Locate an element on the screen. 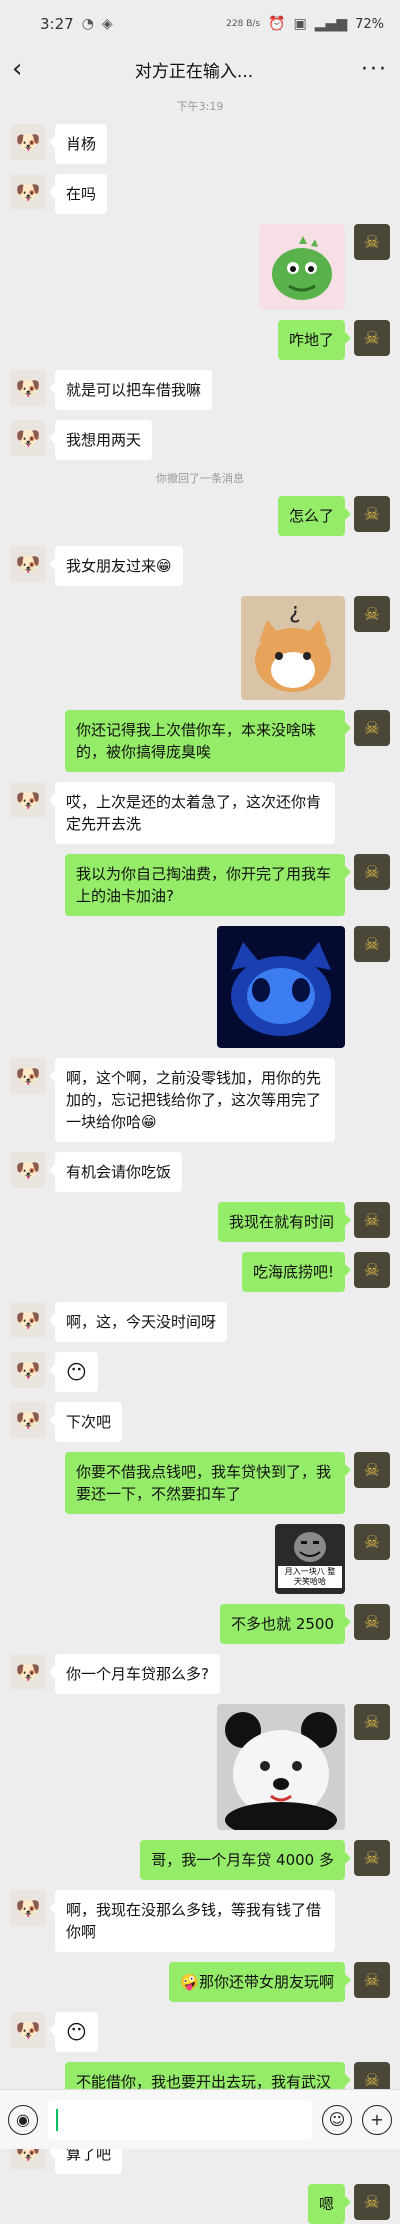 This screenshot has height=2224, width=400. panda-dog-icon is located at coordinates (281, 1771).